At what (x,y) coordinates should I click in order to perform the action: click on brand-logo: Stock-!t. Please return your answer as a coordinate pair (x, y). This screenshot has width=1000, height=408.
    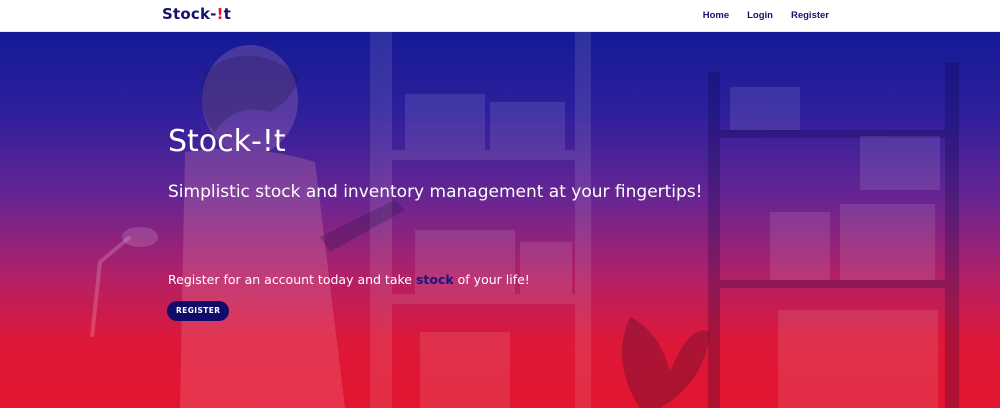
    Looking at the image, I should click on (196, 14).